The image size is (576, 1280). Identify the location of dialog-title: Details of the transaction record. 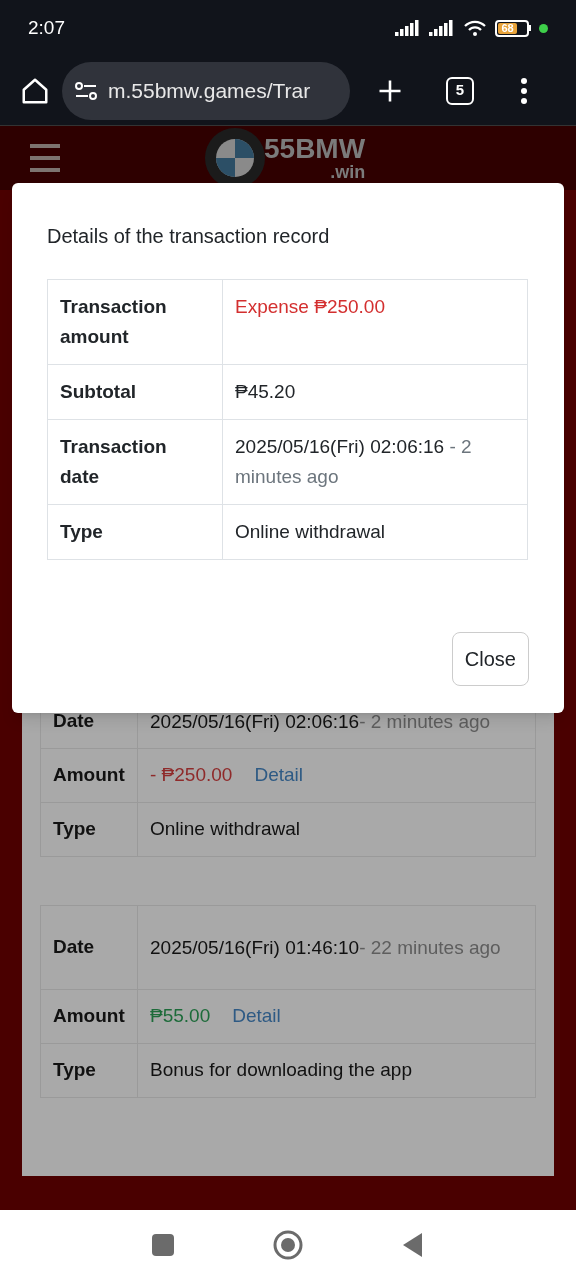
(189, 236).